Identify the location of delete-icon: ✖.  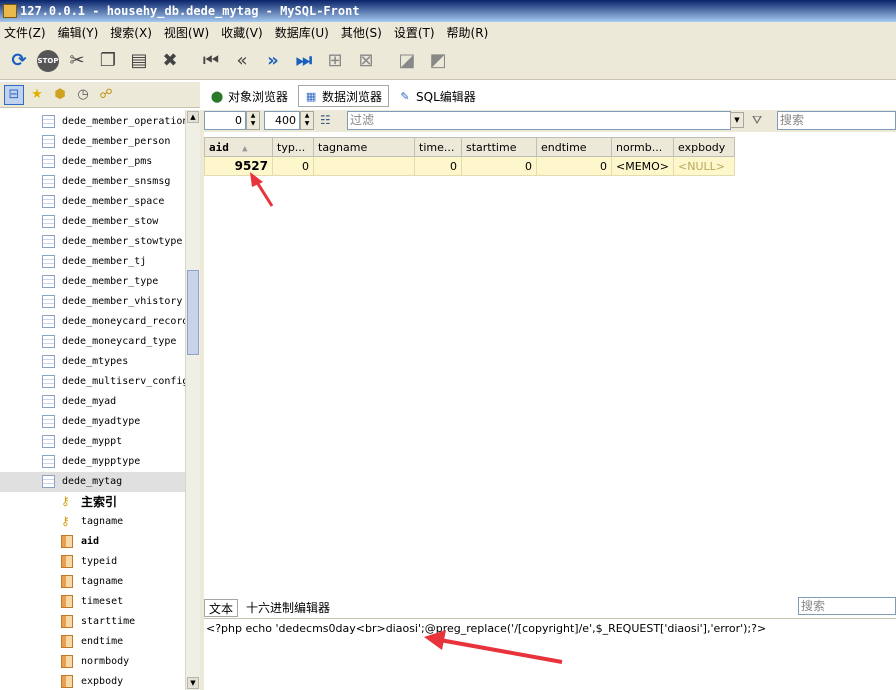
(170, 61).